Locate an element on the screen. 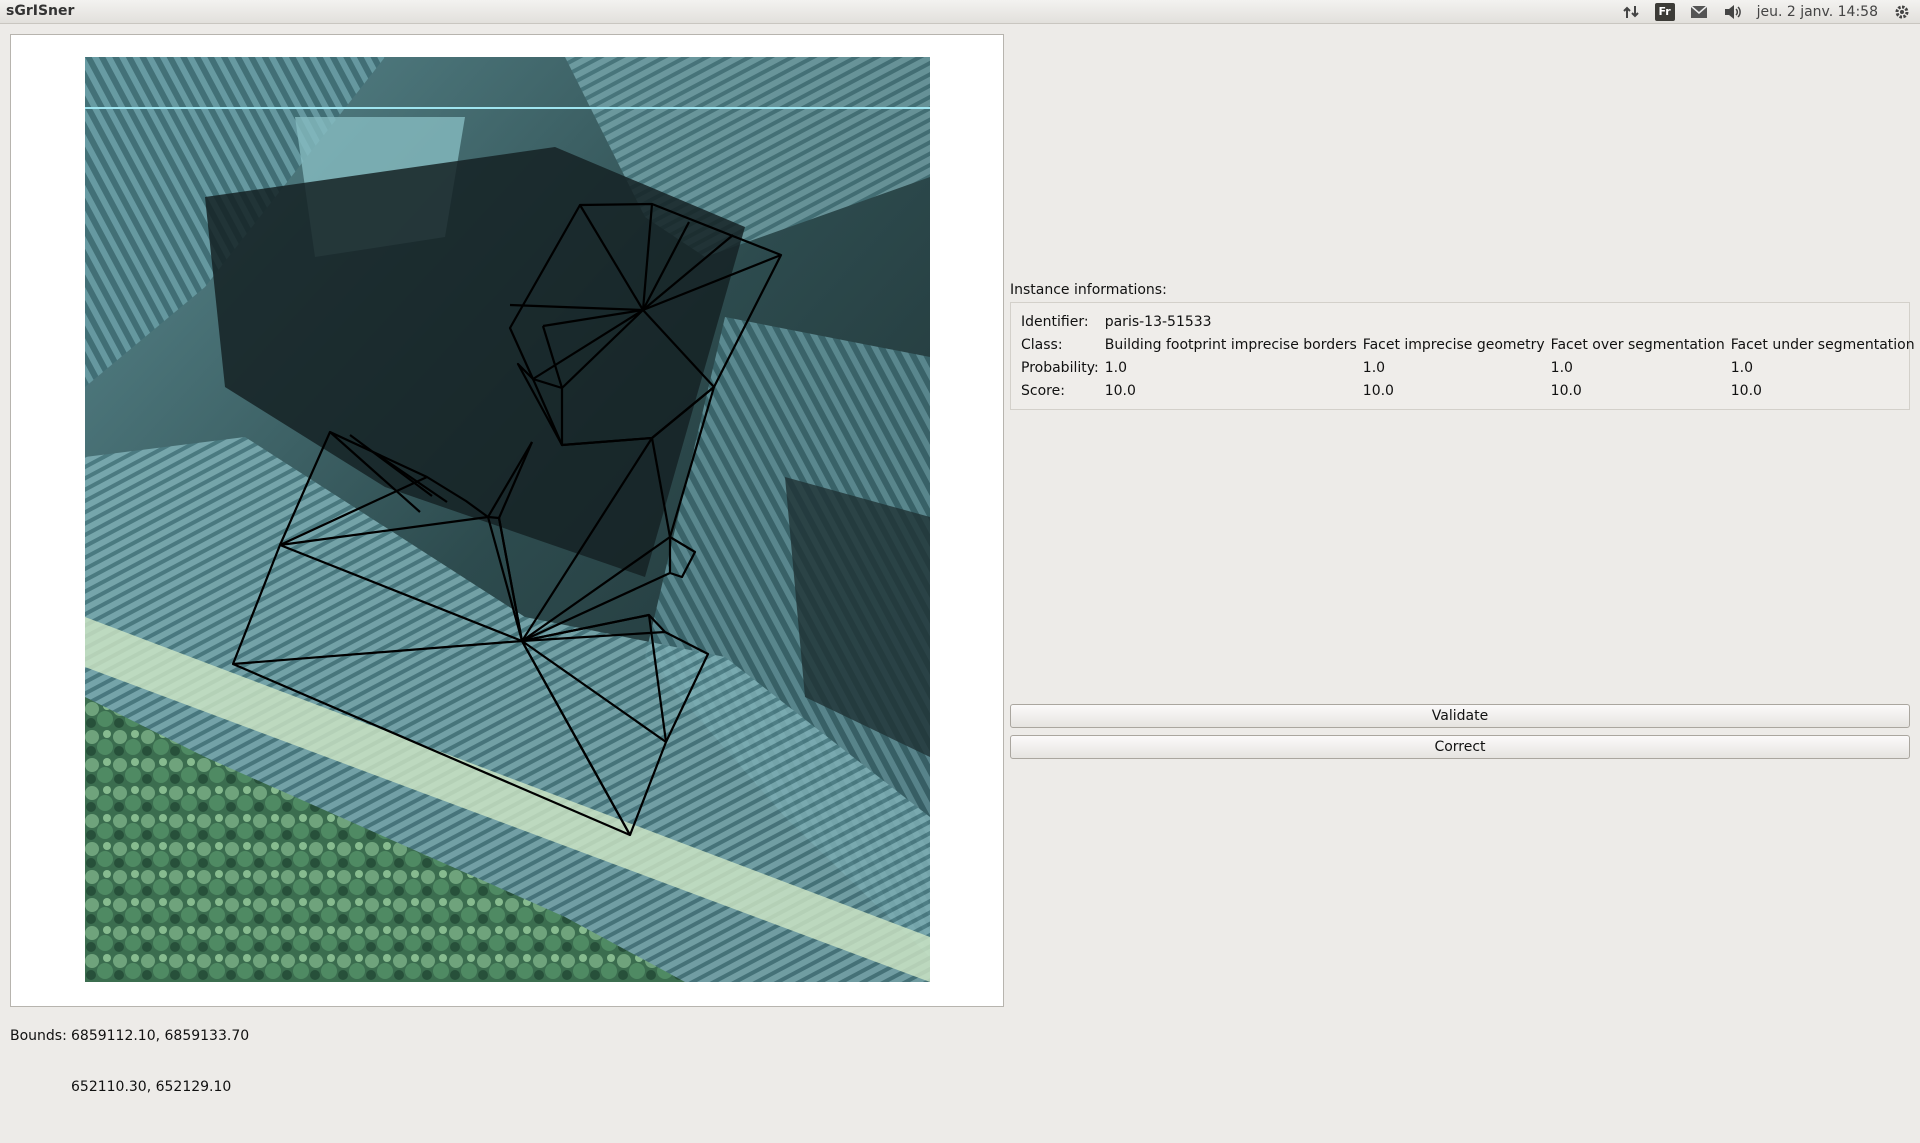 This screenshot has height=1143, width=1920. identifier-value: paris-13-51533 is located at coordinates (1158, 321).